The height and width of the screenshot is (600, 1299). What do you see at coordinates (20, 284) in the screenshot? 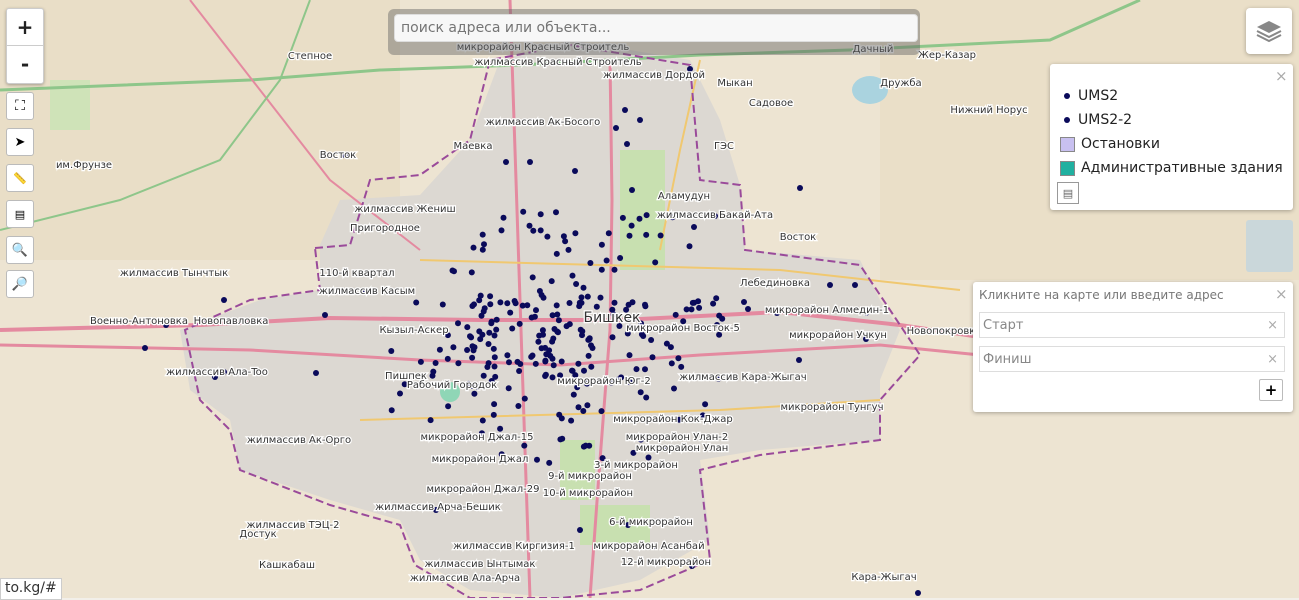
I see `info-tool-button: 🔎` at bounding box center [20, 284].